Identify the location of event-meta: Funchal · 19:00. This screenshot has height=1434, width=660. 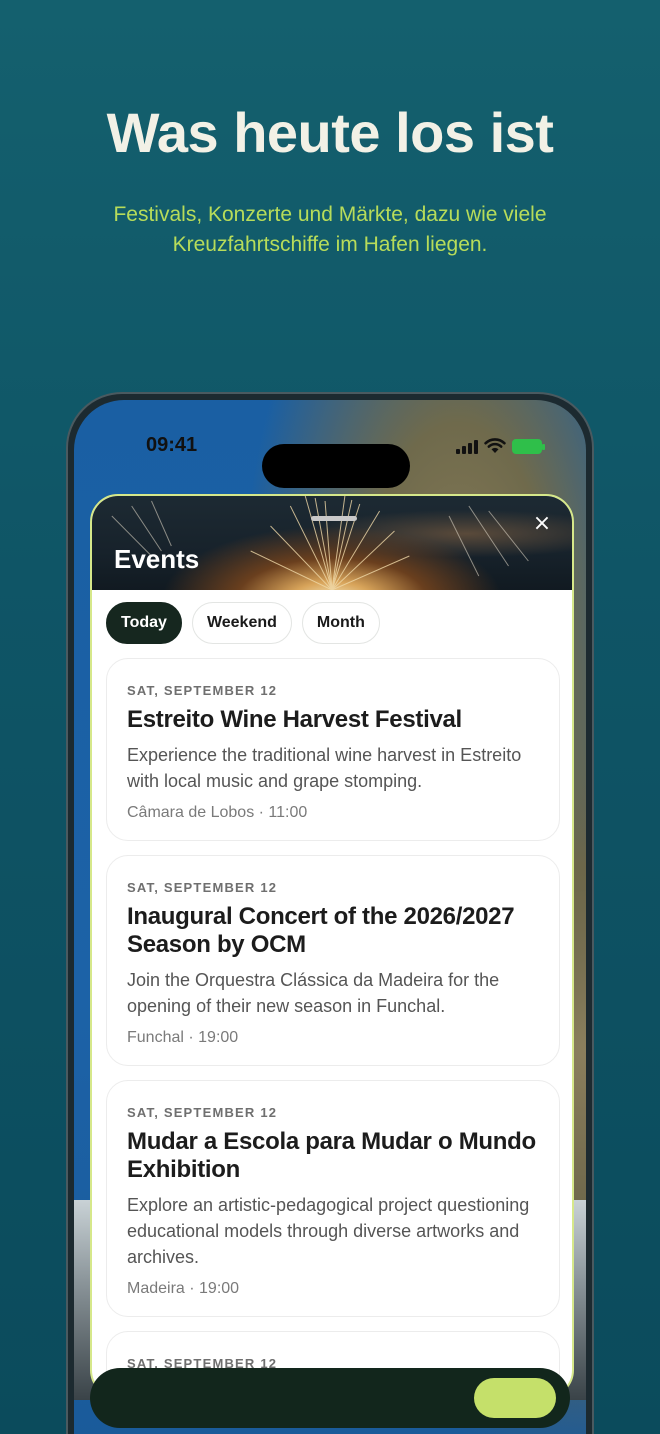
(183, 1037).